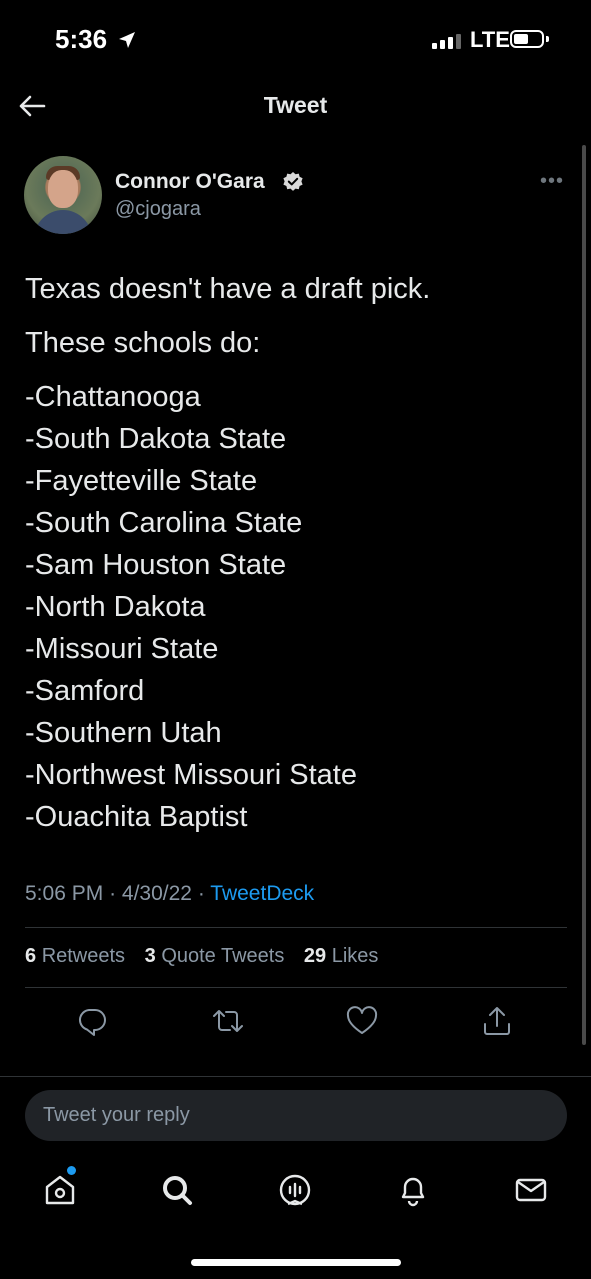 The height and width of the screenshot is (1279, 591). I want to click on bell-icon, so click(413, 1190).